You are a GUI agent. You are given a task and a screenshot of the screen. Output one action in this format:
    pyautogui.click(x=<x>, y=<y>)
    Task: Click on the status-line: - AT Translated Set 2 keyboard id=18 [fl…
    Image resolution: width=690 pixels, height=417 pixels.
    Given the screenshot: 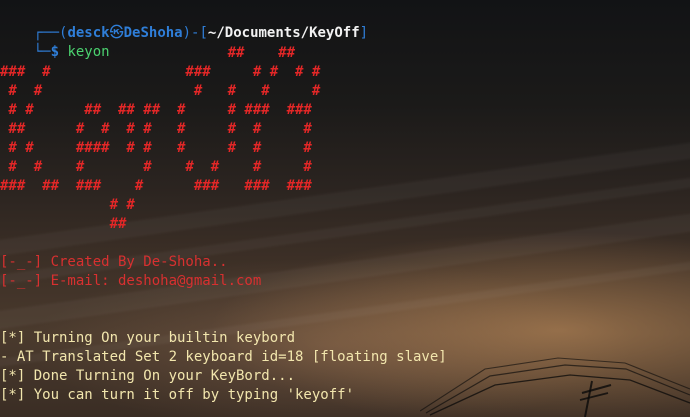 What is the action you would take?
    pyautogui.click(x=223, y=357)
    